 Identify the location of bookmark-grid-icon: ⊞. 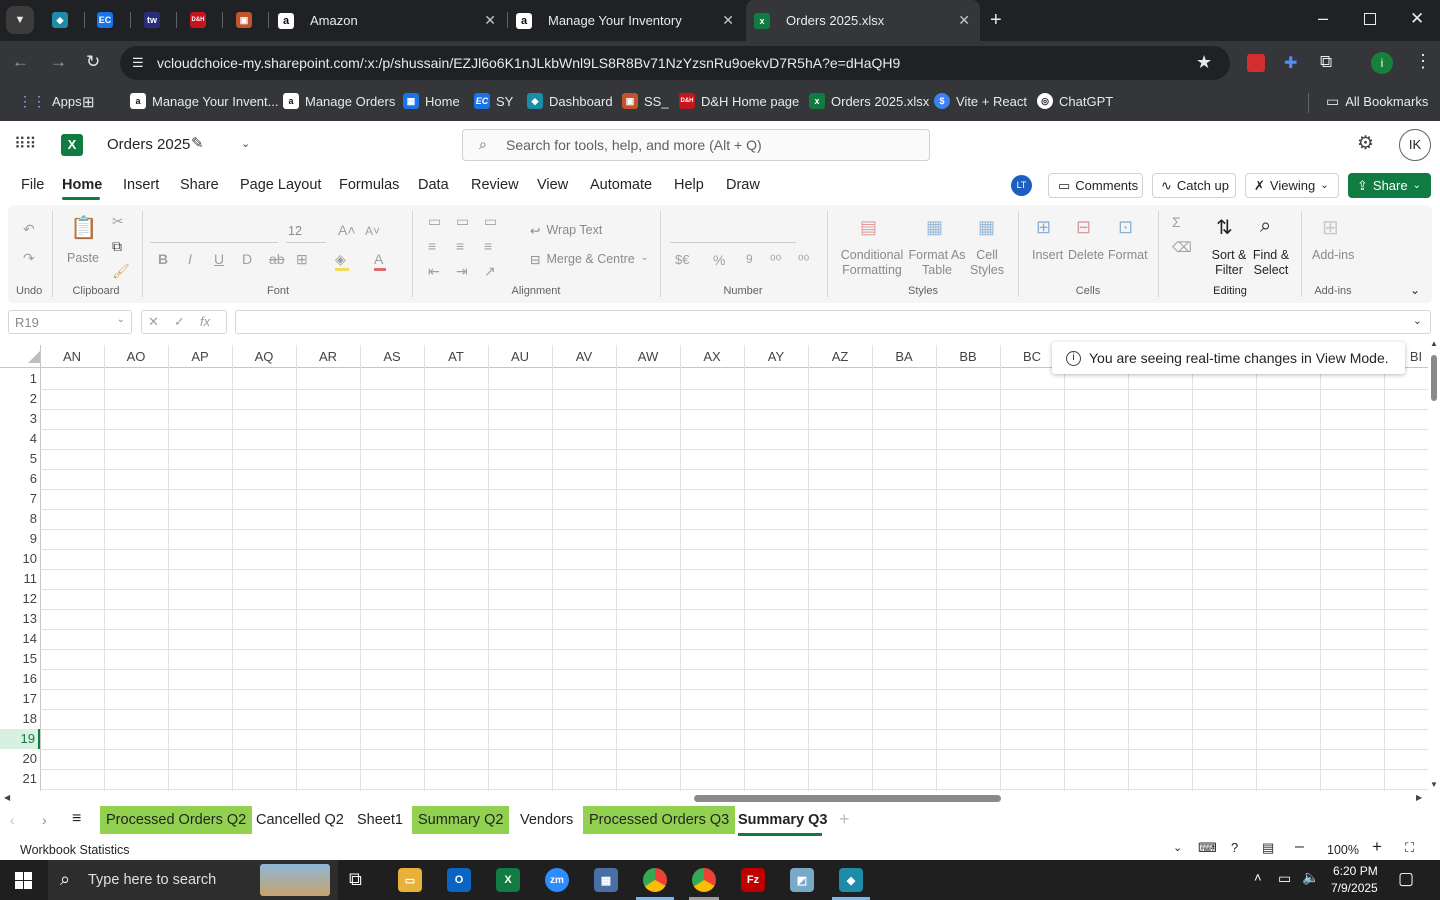
(88, 102).